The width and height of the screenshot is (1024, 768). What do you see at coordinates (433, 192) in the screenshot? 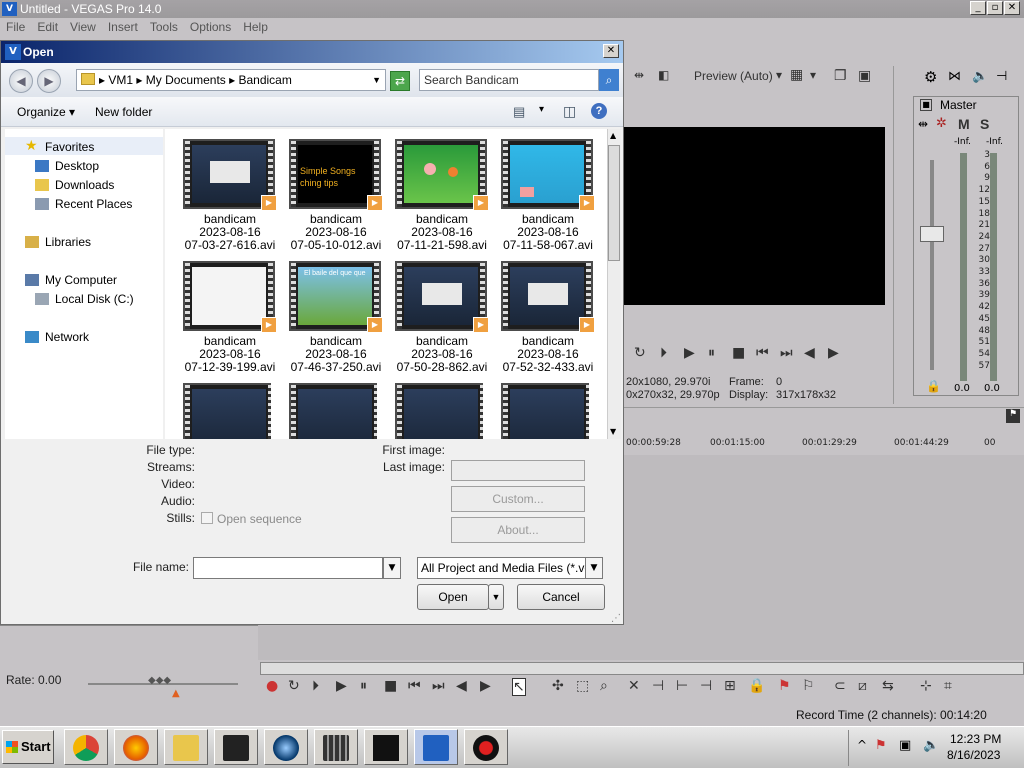
I see `file-item: ▶ bandicam 2023-08-16 07-11-21-598.avi` at bounding box center [433, 192].